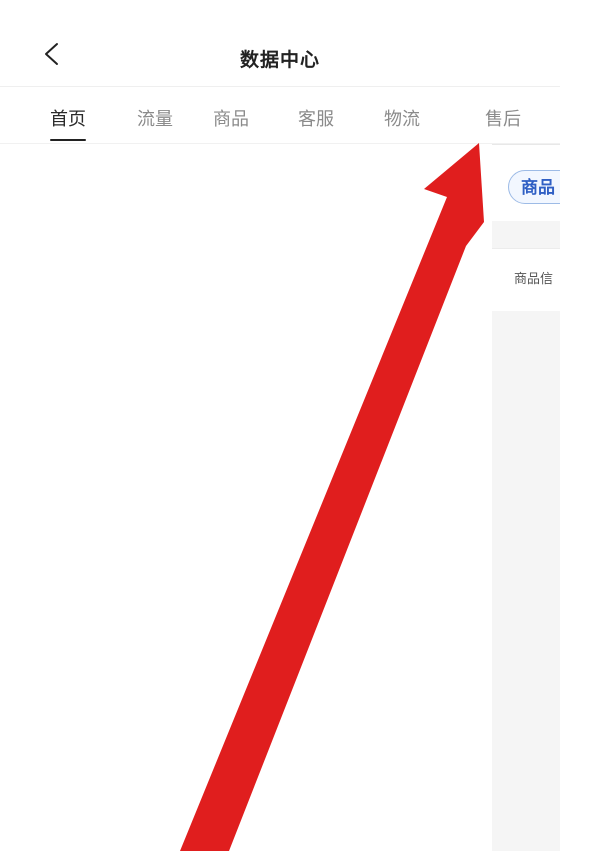 This screenshot has width=601, height=855. I want to click on tab-customer-service: 客服, so click(316, 120).